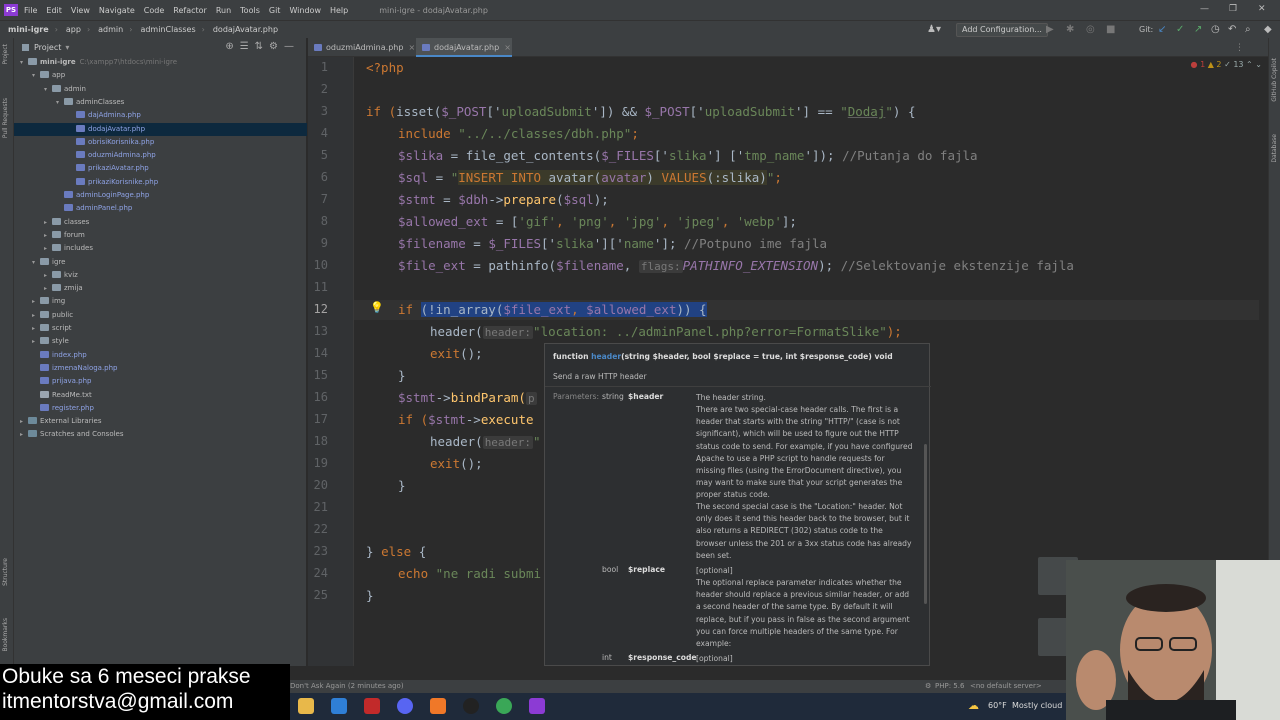 This screenshot has height=720, width=1280. Describe the element at coordinates (190, 10) in the screenshot. I see `menu-refactor: Refactor` at that location.